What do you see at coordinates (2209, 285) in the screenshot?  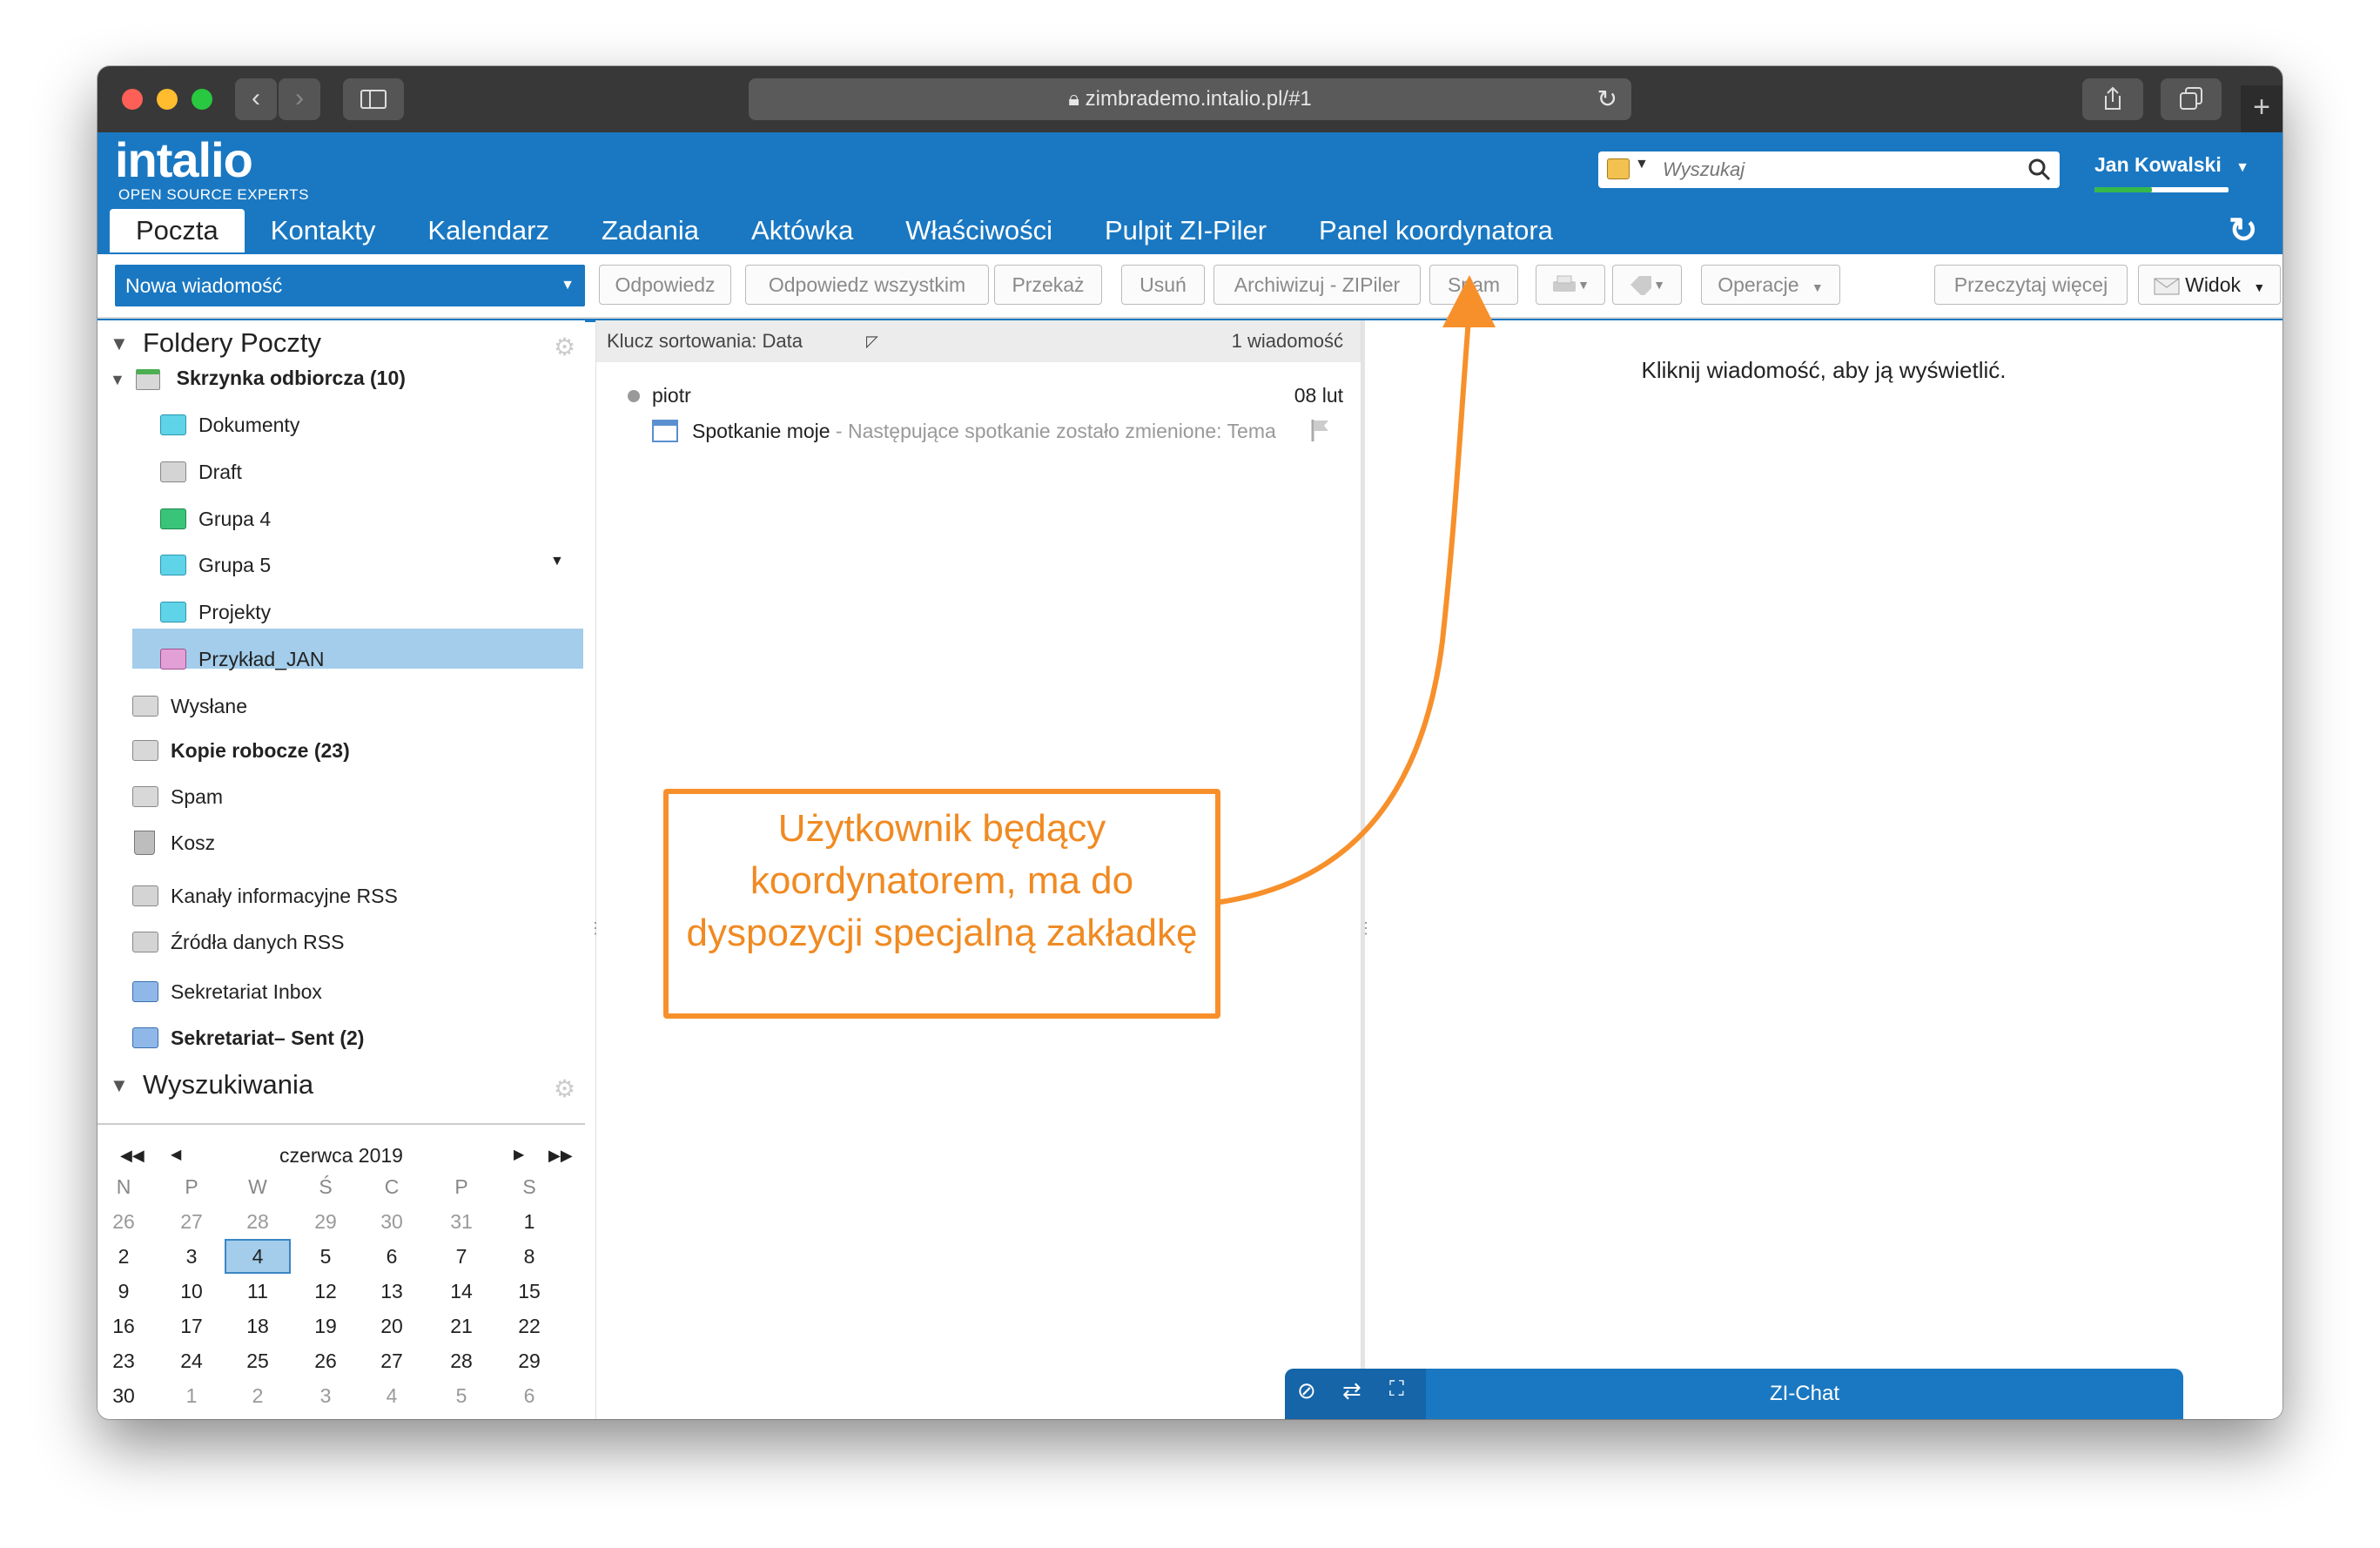 I see `view-menu-button: Widok ▼` at bounding box center [2209, 285].